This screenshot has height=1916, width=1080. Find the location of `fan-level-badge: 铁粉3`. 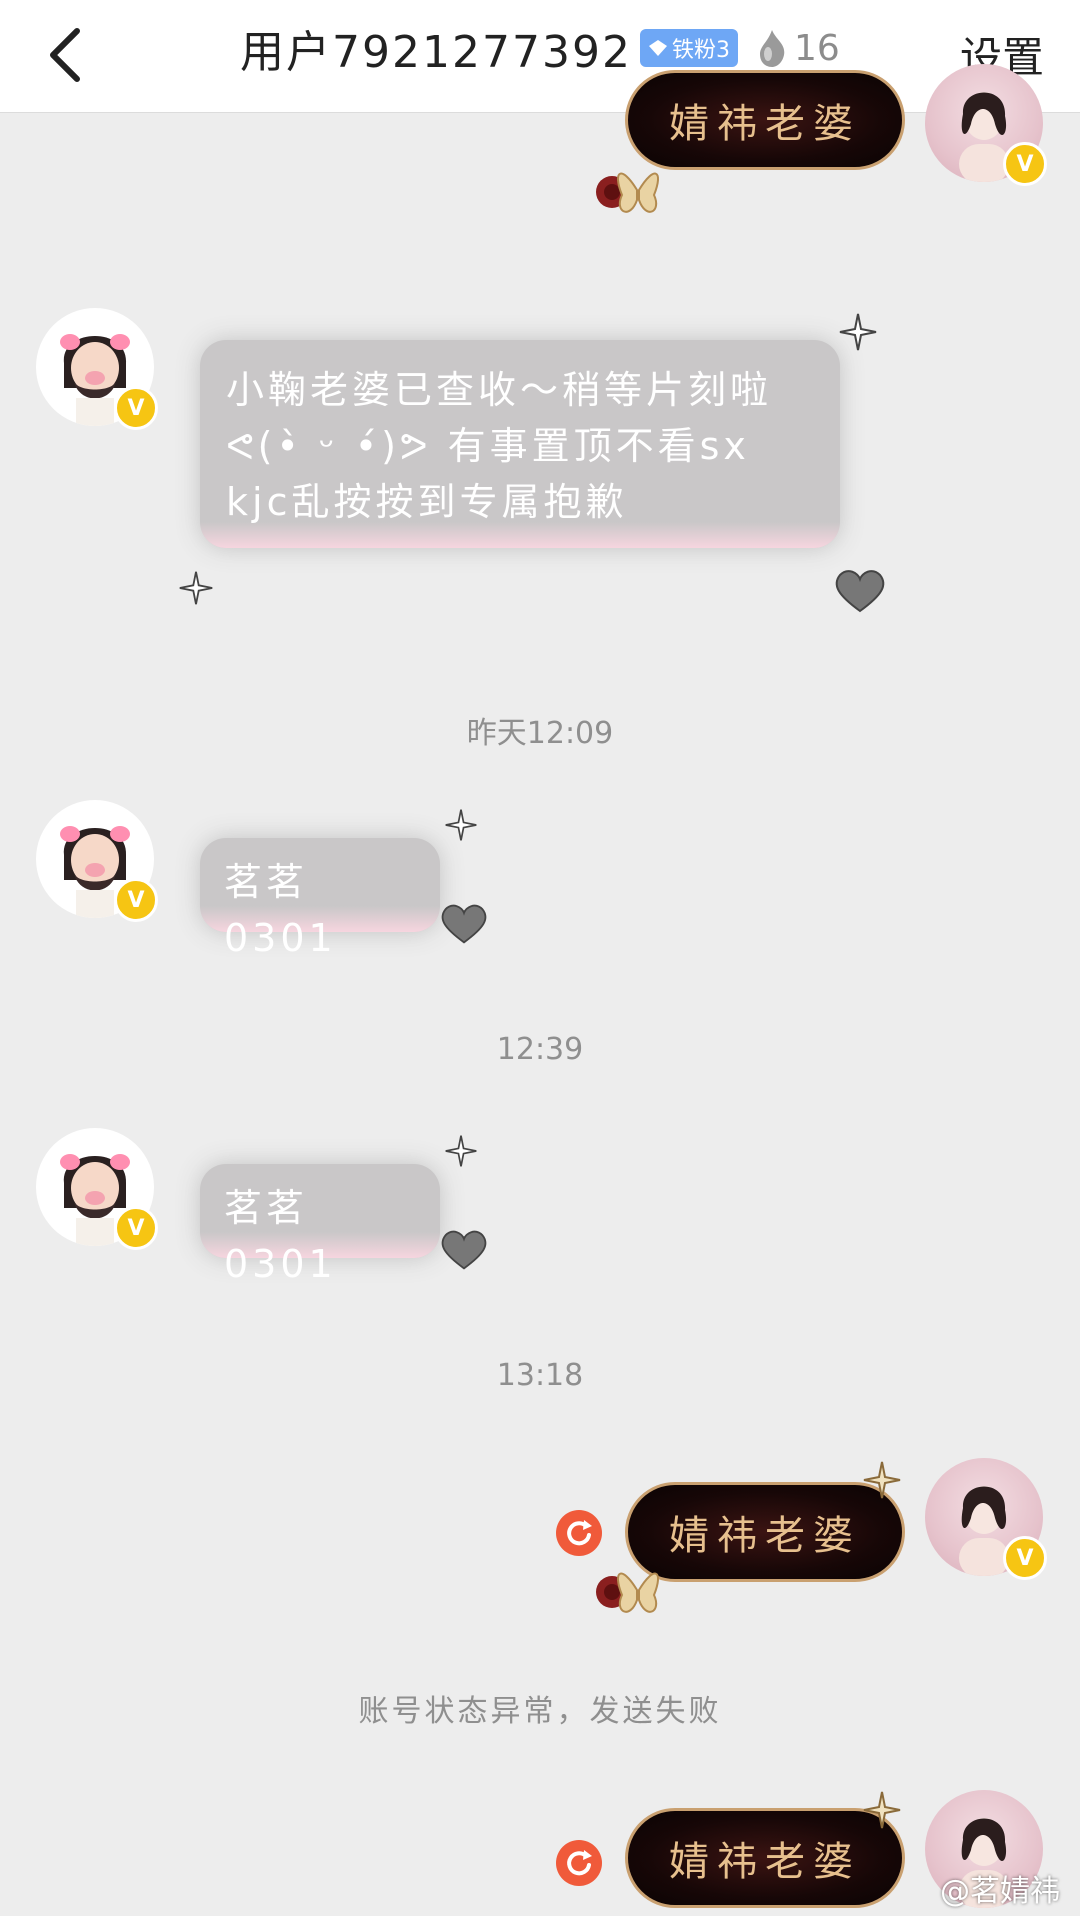

fan-level-badge: 铁粉3 is located at coordinates (688, 48).